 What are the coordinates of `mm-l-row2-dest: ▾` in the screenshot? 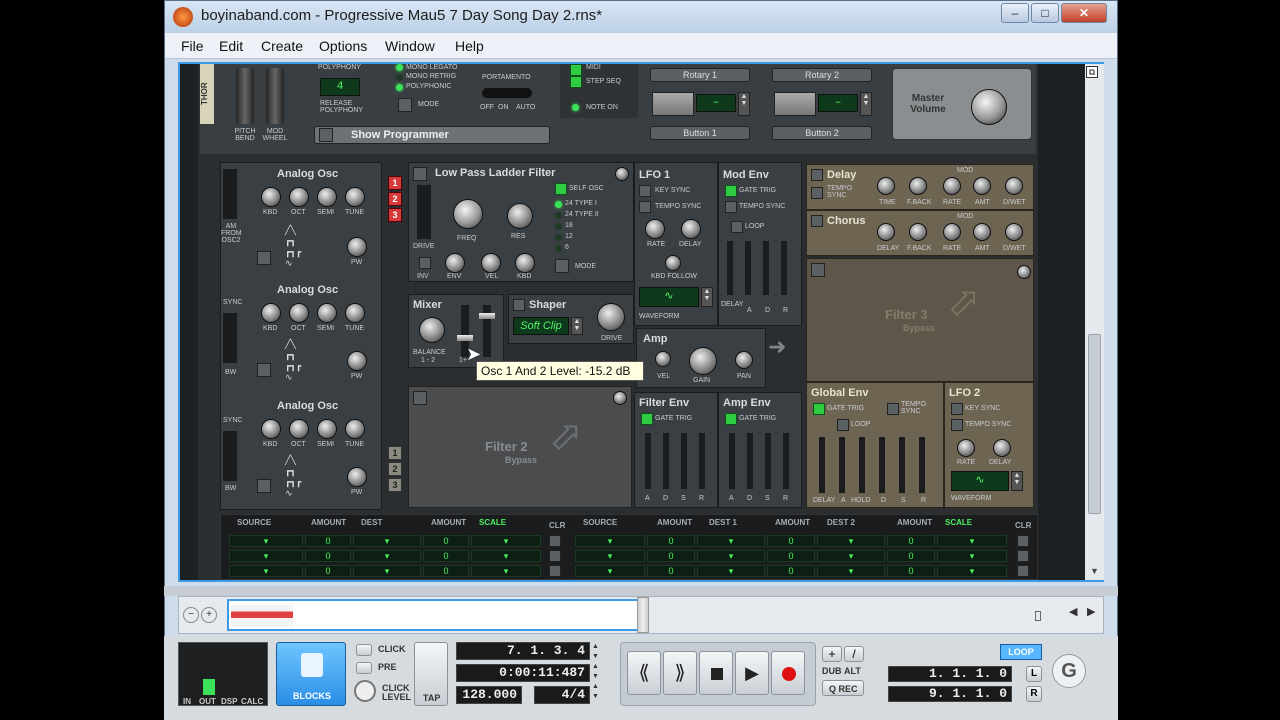 It's located at (387, 556).